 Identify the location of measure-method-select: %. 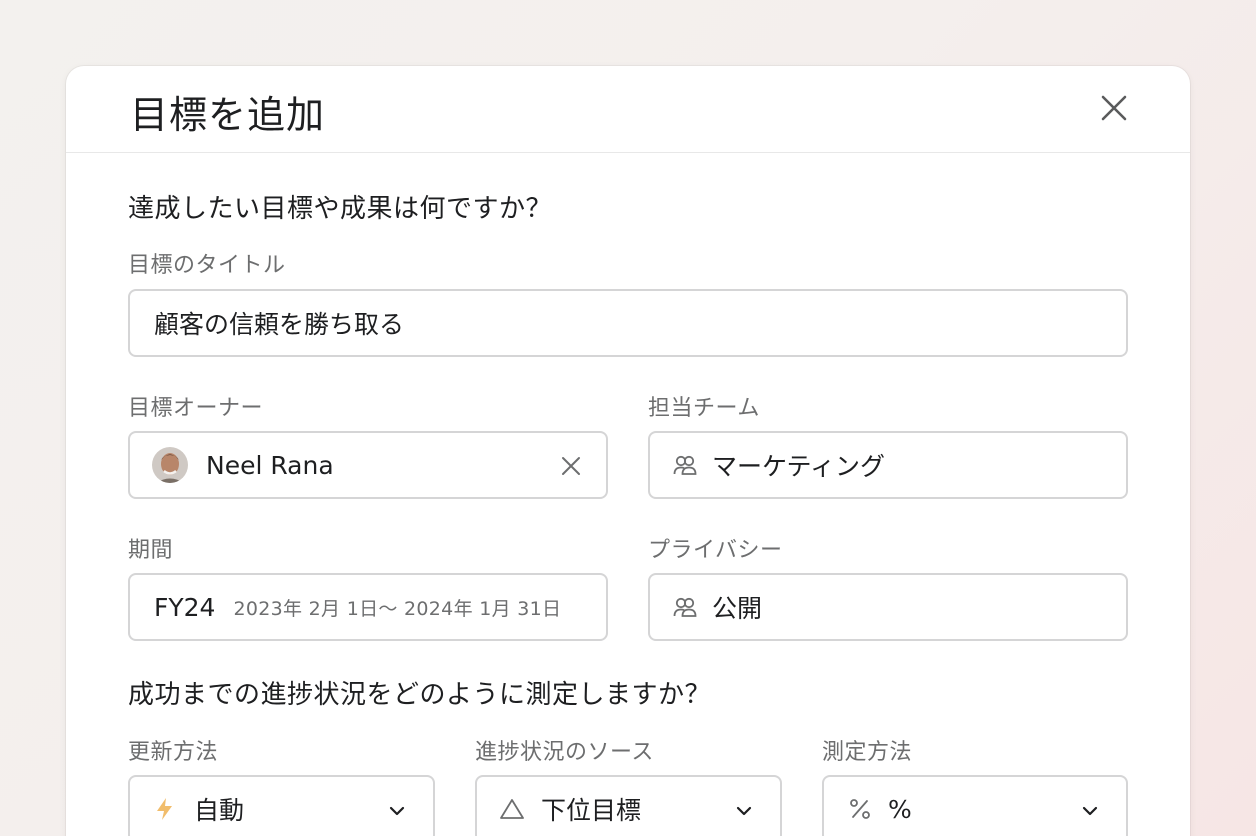
(975, 805).